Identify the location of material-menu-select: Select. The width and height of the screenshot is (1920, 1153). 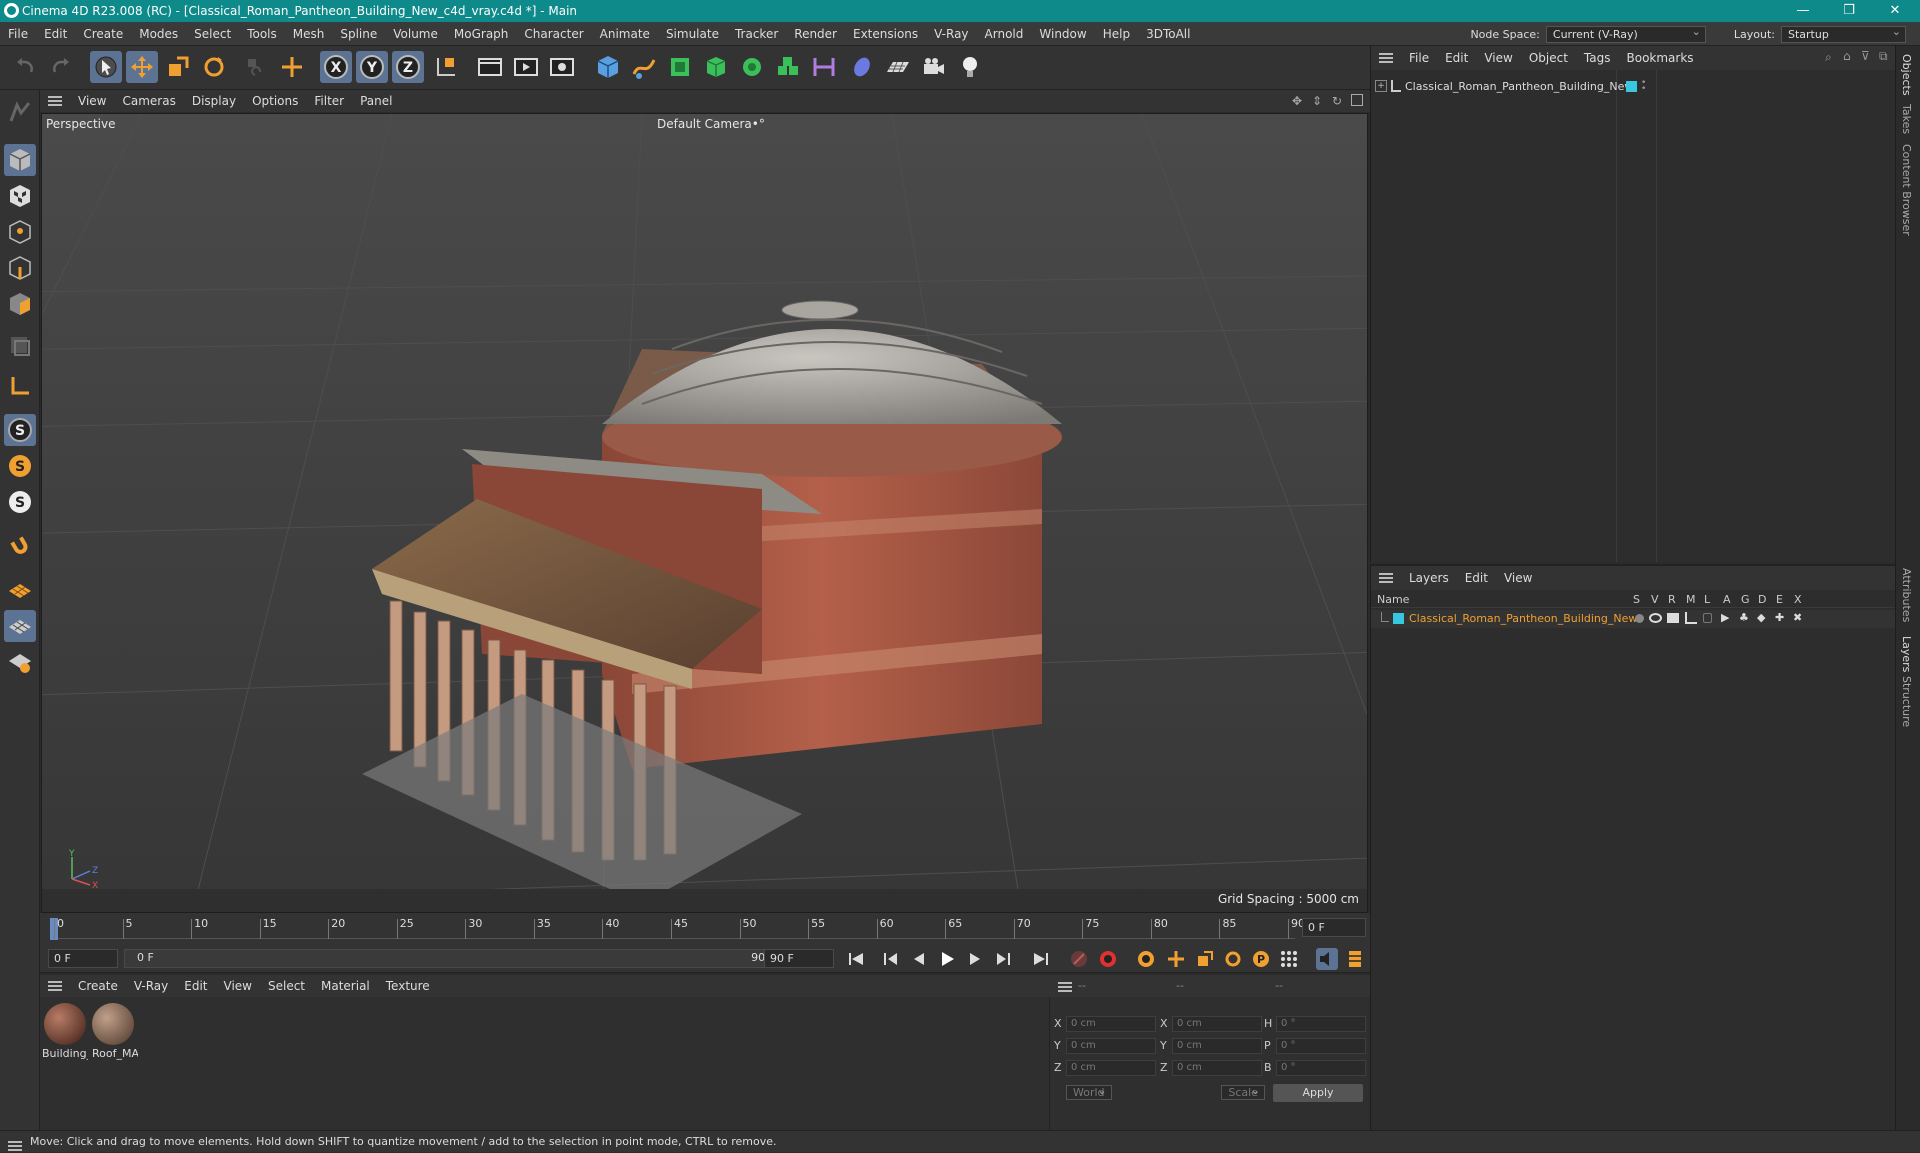
(286, 986).